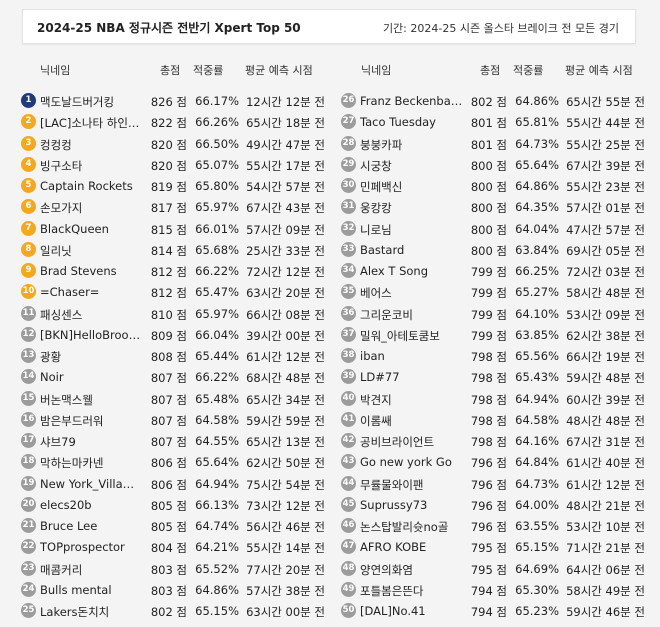  Describe the element at coordinates (376, 208) in the screenshot. I see `nickname-cell: 웅캉캉` at that location.